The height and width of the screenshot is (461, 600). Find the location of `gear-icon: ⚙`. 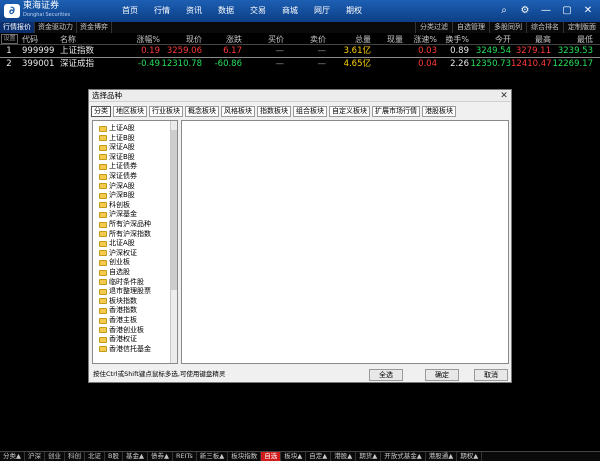

gear-icon: ⚙ is located at coordinates (525, 11).